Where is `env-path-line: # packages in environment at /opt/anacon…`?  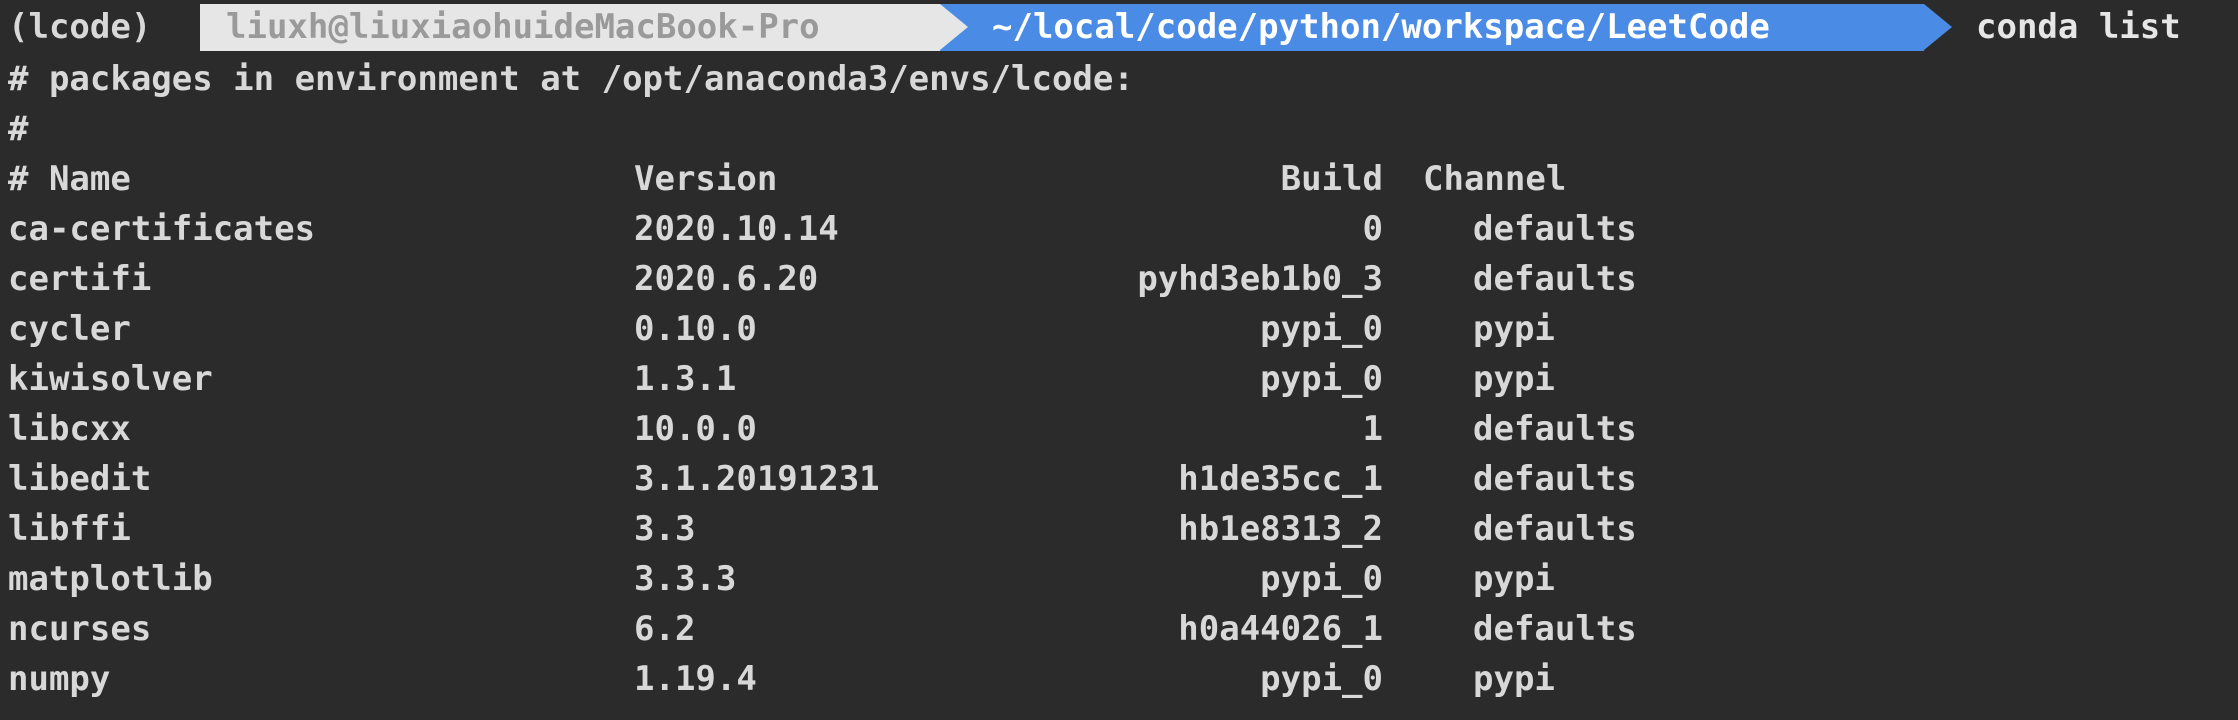
env-path-line: # packages in environment at /opt/anacon… is located at coordinates (571, 79).